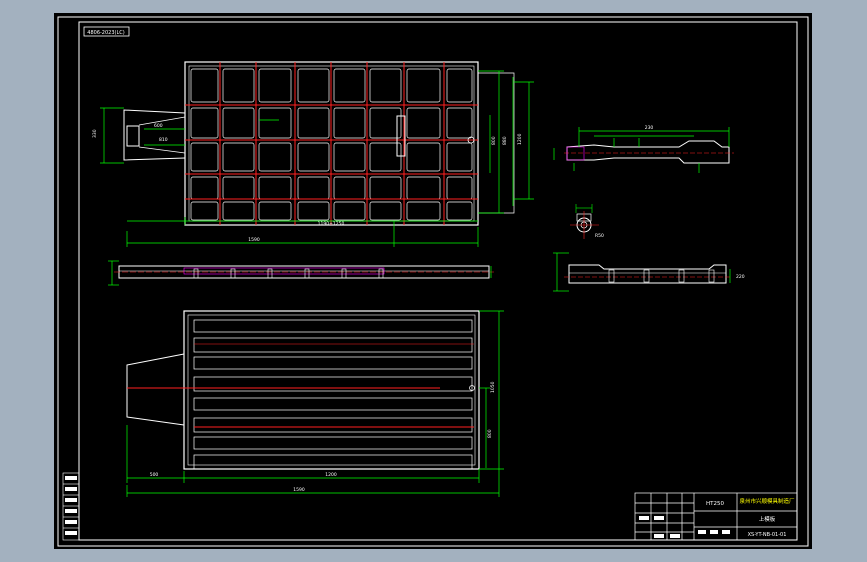  Describe the element at coordinates (299, 490) in the screenshot. I see `dim-bottom-total: 1590` at that location.